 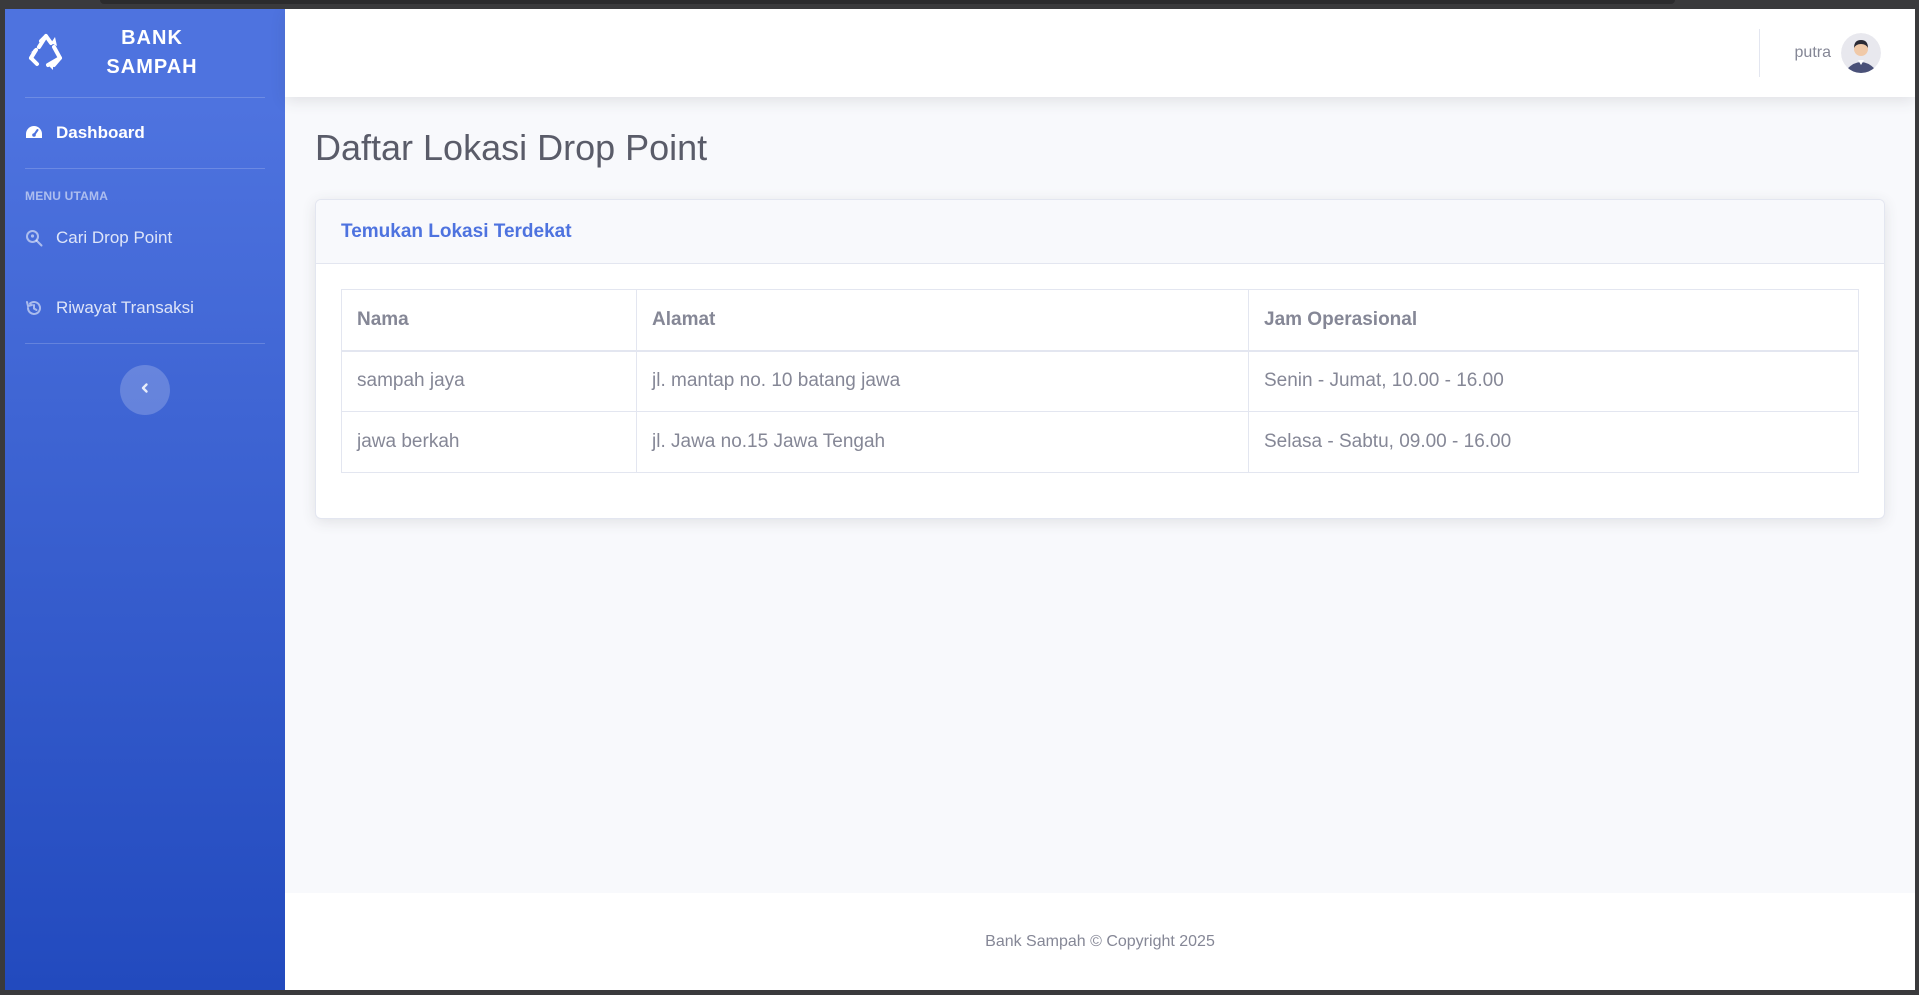 I want to click on brand-line-2: SAMPAH, so click(x=152, y=67).